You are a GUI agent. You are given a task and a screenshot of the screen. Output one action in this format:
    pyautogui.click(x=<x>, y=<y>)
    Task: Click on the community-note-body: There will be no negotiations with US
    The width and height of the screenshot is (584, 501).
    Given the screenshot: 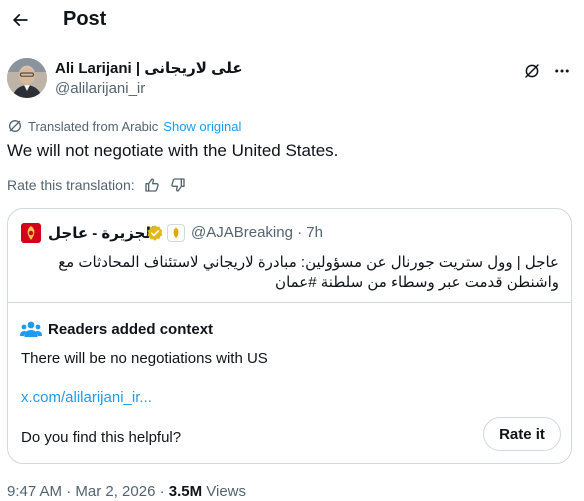 What is the action you would take?
    pyautogui.click(x=144, y=358)
    